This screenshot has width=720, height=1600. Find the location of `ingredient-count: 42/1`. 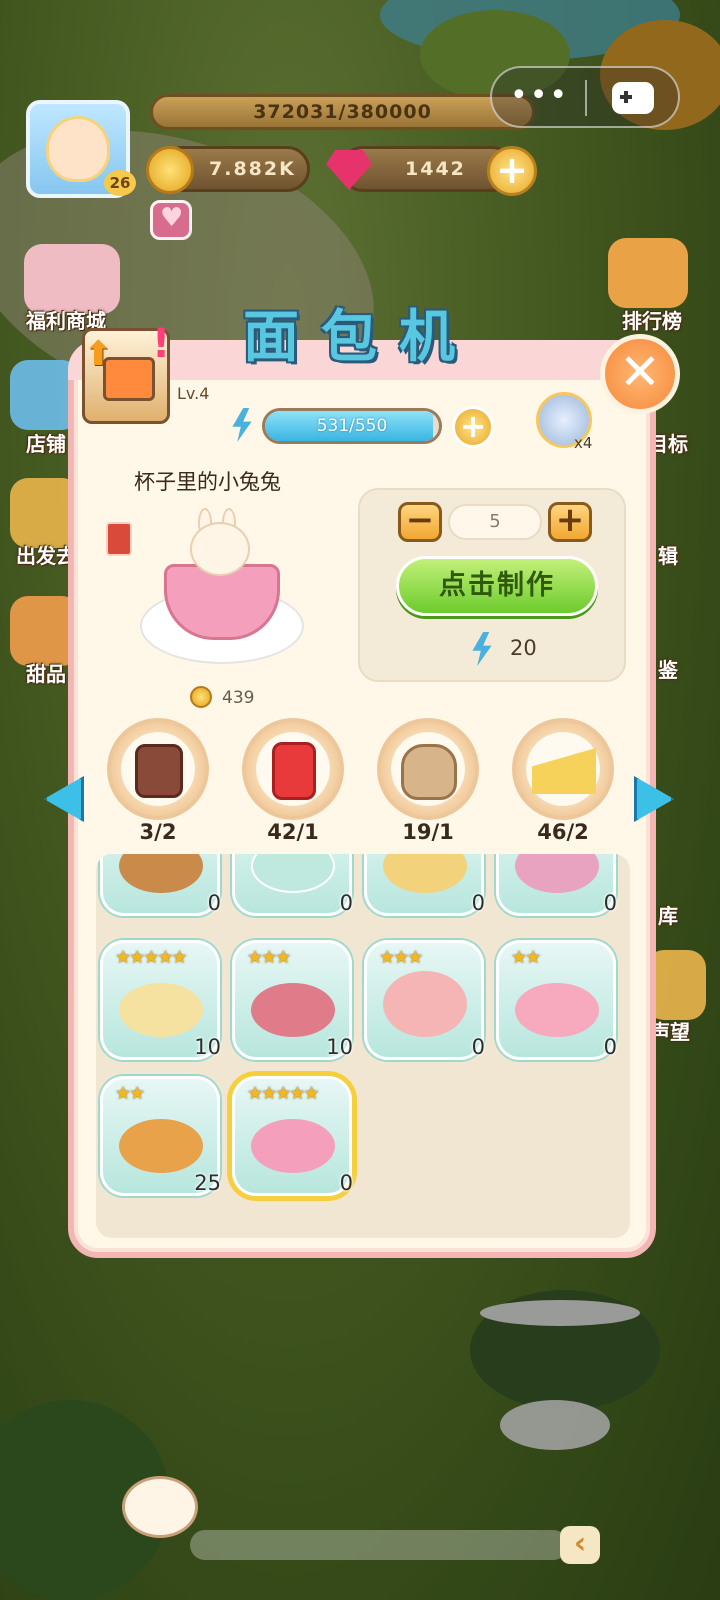

ingredient-count: 42/1 is located at coordinates (293, 832).